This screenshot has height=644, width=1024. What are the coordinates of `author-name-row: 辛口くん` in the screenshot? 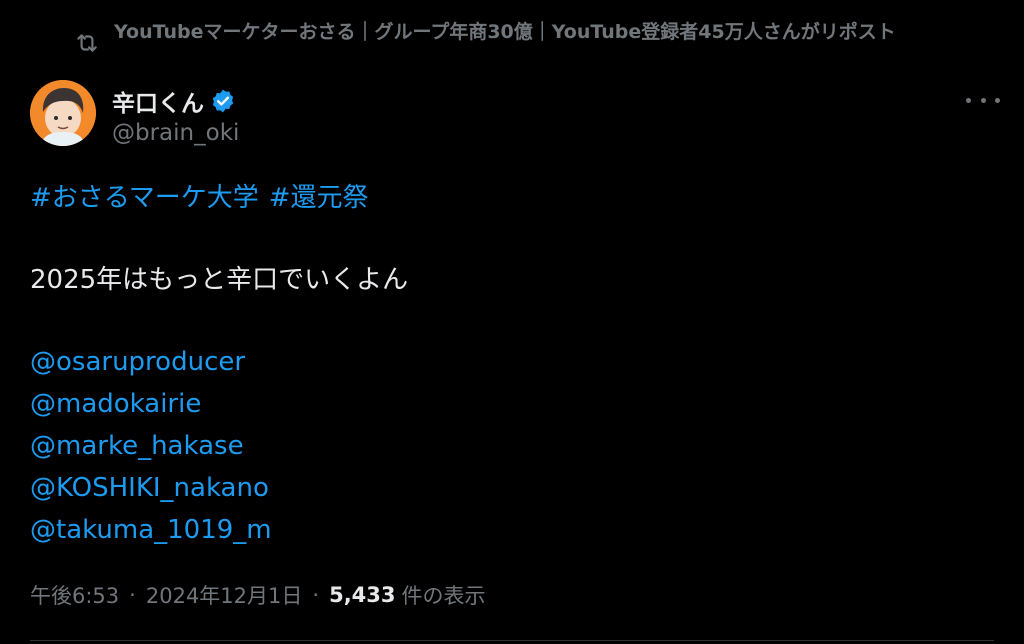 It's located at (174, 101).